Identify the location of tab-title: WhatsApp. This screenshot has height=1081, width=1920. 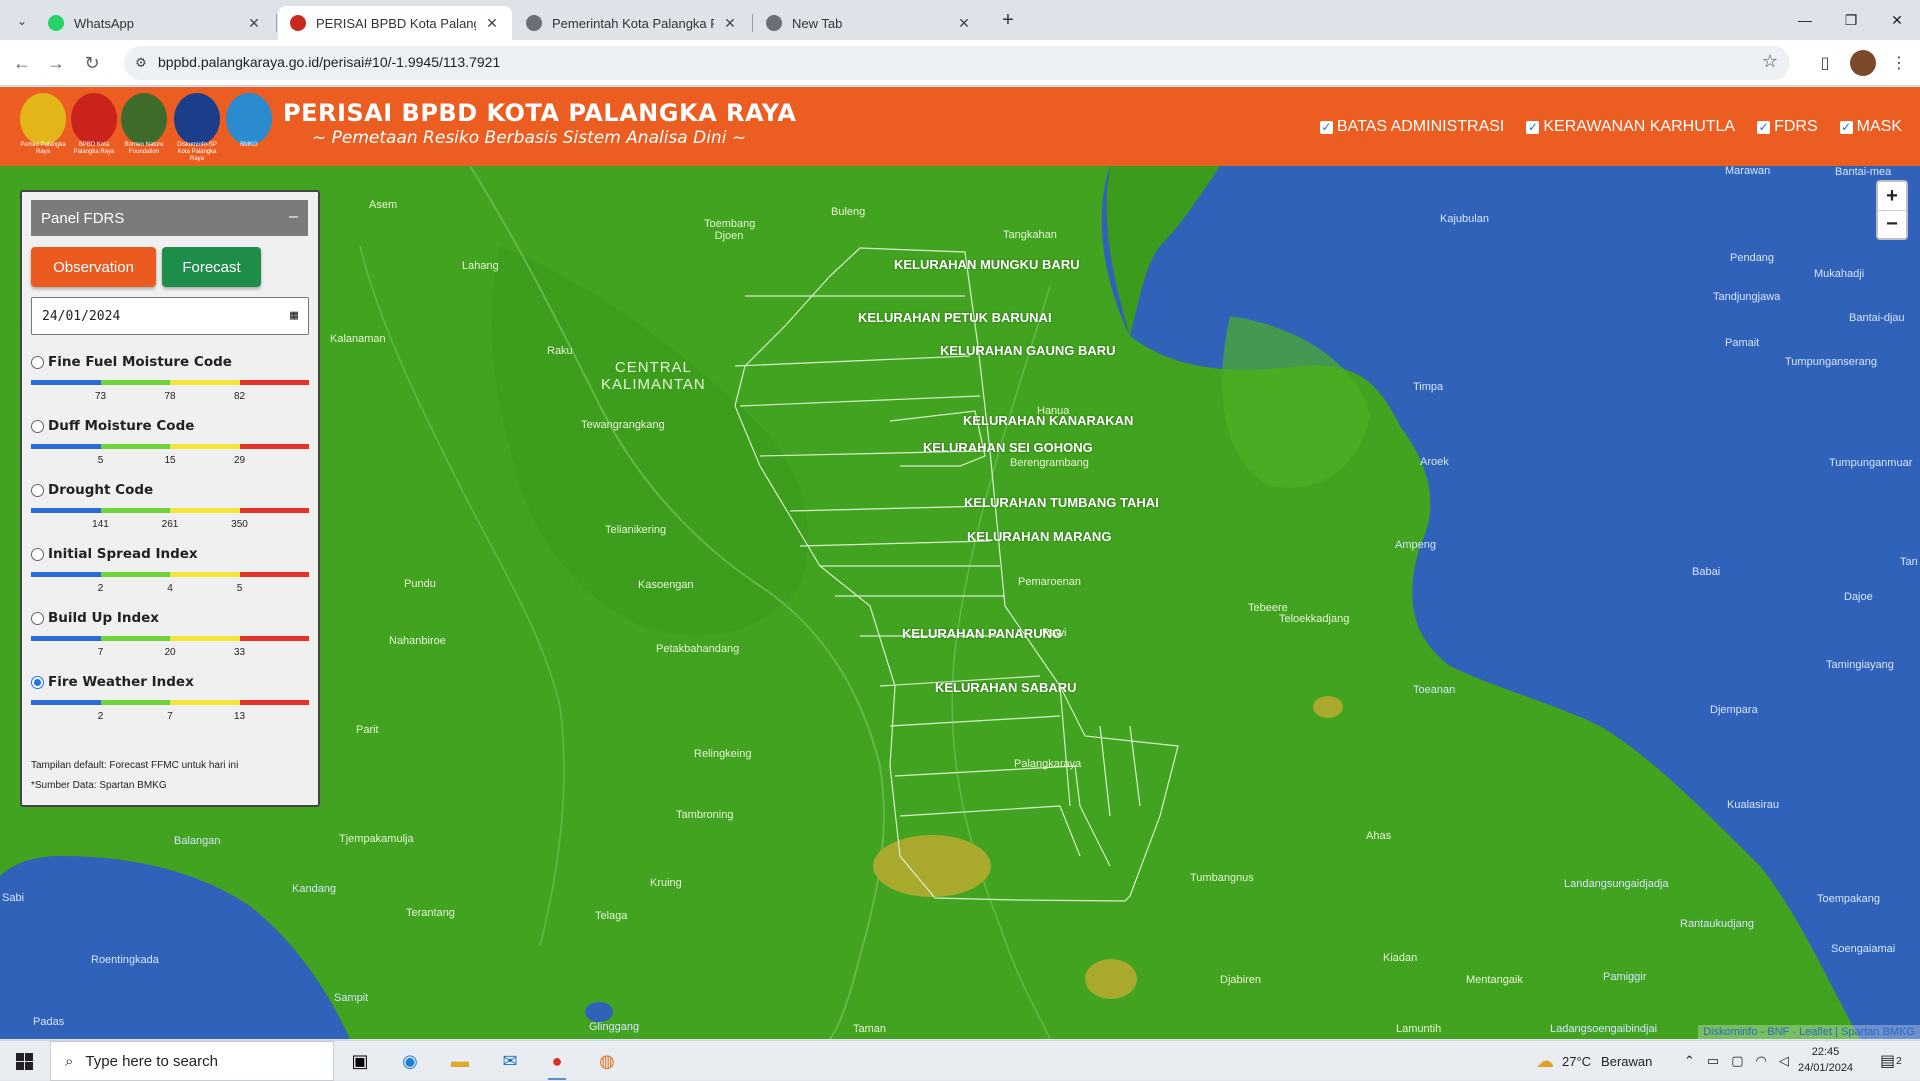
(104, 23).